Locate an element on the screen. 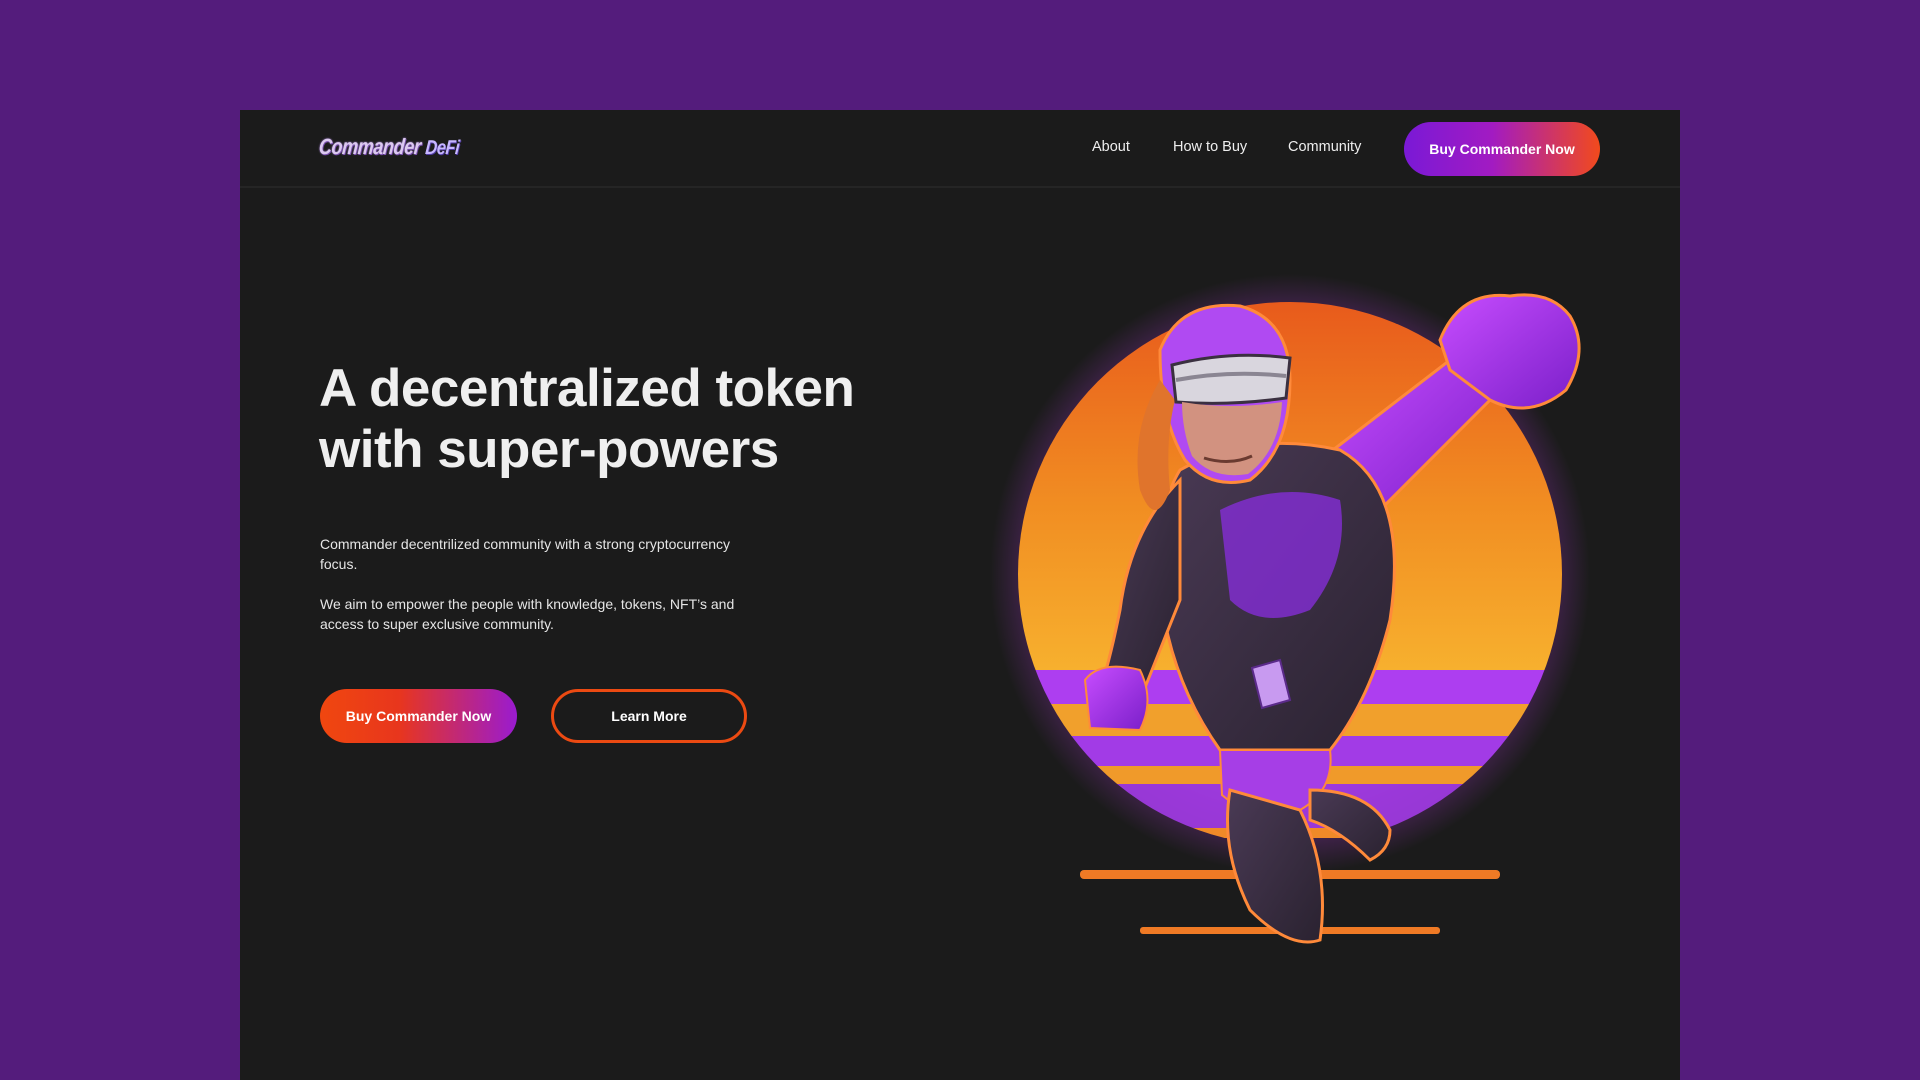 This screenshot has width=1920, height=1080. nav-link-how-to-buy: How to Buy is located at coordinates (1210, 147).